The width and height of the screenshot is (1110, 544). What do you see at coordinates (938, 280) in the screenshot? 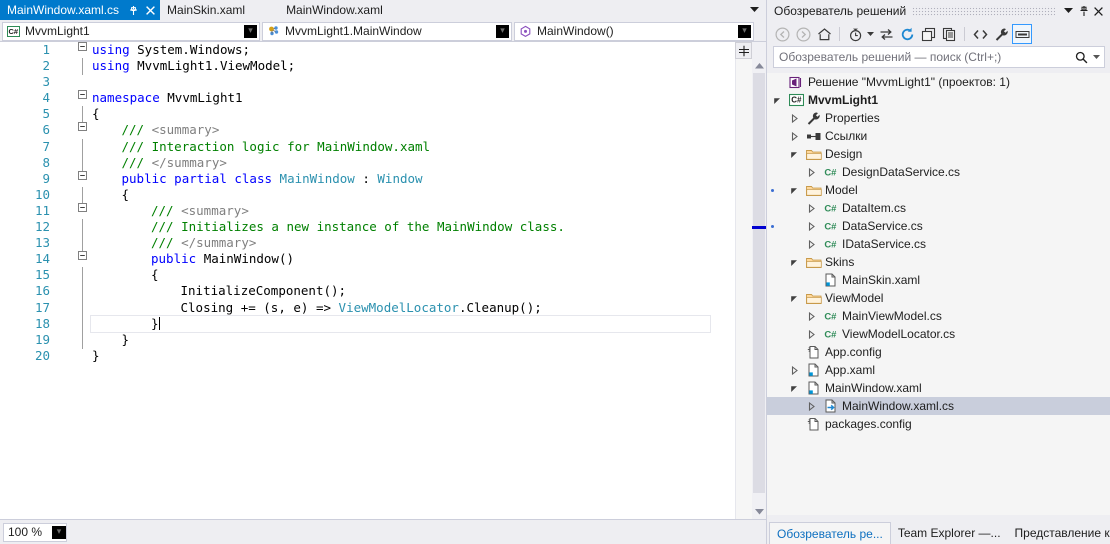
I see `tree-node: MainSkin.xaml` at bounding box center [938, 280].